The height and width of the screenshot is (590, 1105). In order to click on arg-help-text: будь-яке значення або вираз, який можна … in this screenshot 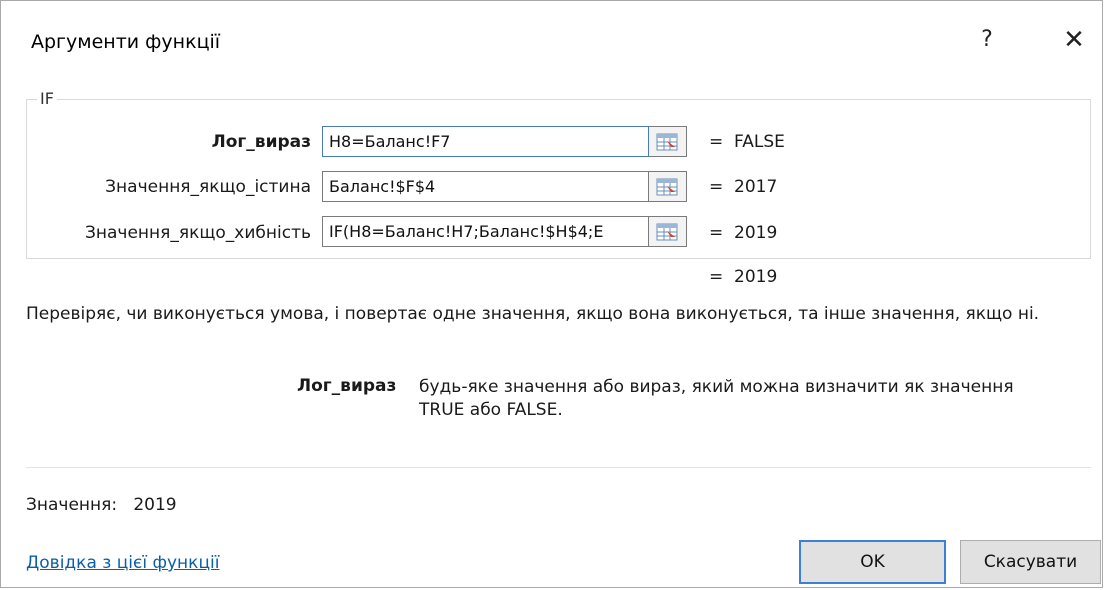, I will do `click(716, 398)`.